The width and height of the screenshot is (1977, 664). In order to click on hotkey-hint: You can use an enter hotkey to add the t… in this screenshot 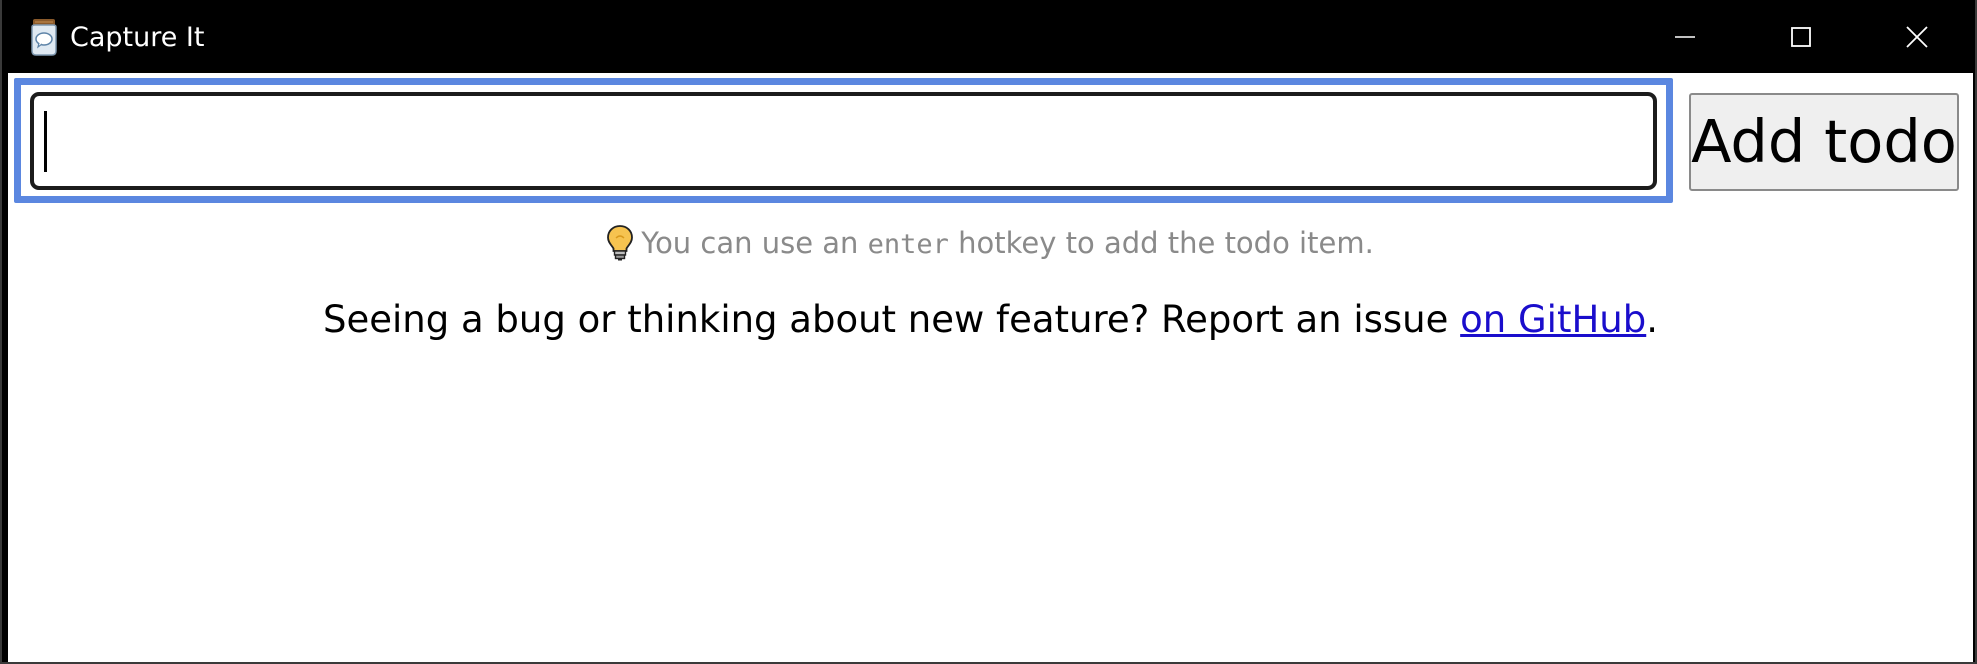, I will do `click(990, 244)`.